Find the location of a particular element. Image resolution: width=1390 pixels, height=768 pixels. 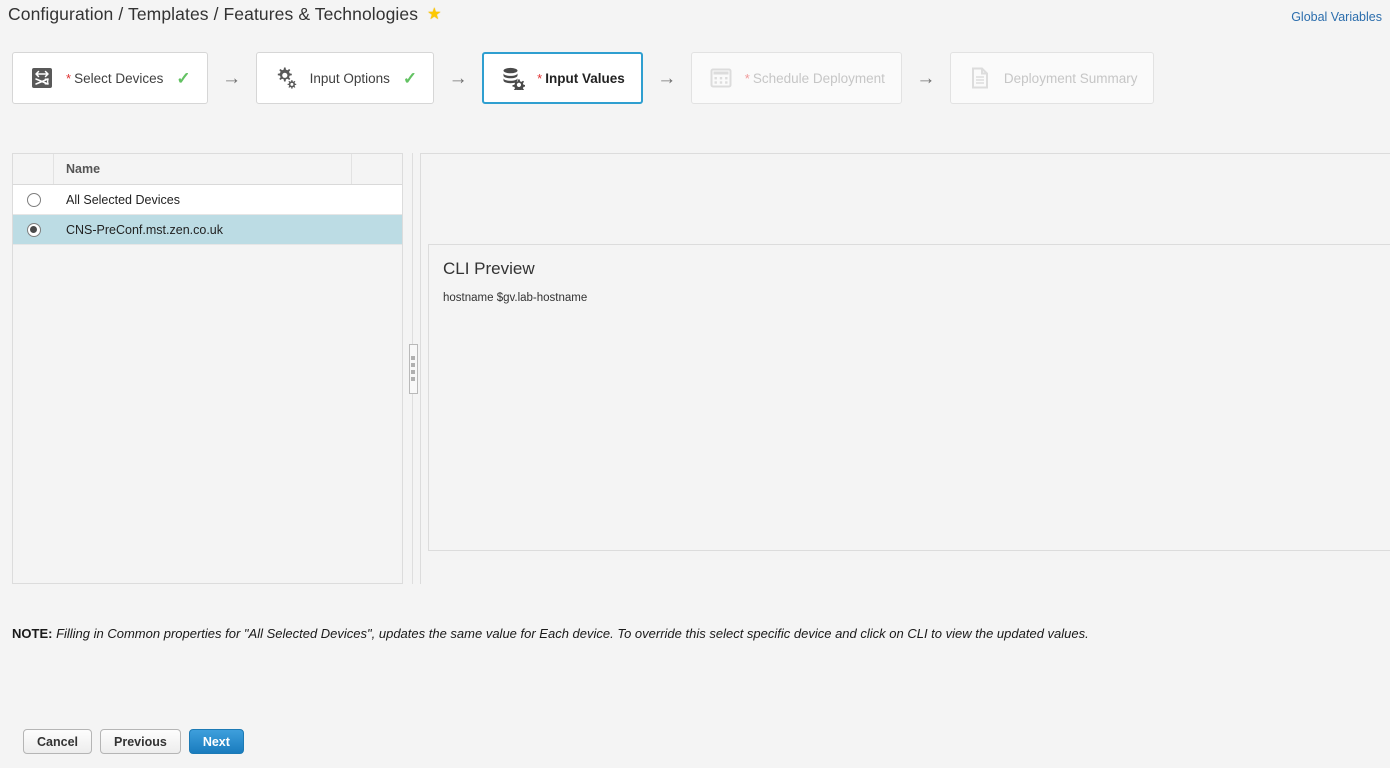

calendar-icon is located at coordinates (721, 78).